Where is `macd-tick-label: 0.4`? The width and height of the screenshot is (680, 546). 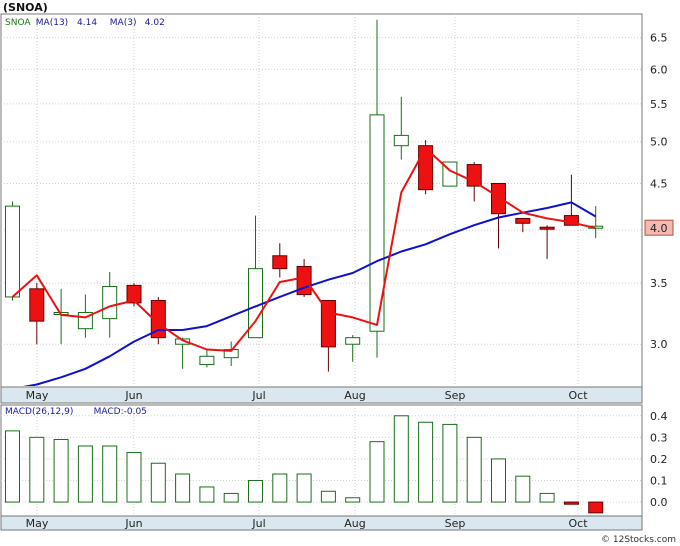
macd-tick-label: 0.4 is located at coordinates (659, 416).